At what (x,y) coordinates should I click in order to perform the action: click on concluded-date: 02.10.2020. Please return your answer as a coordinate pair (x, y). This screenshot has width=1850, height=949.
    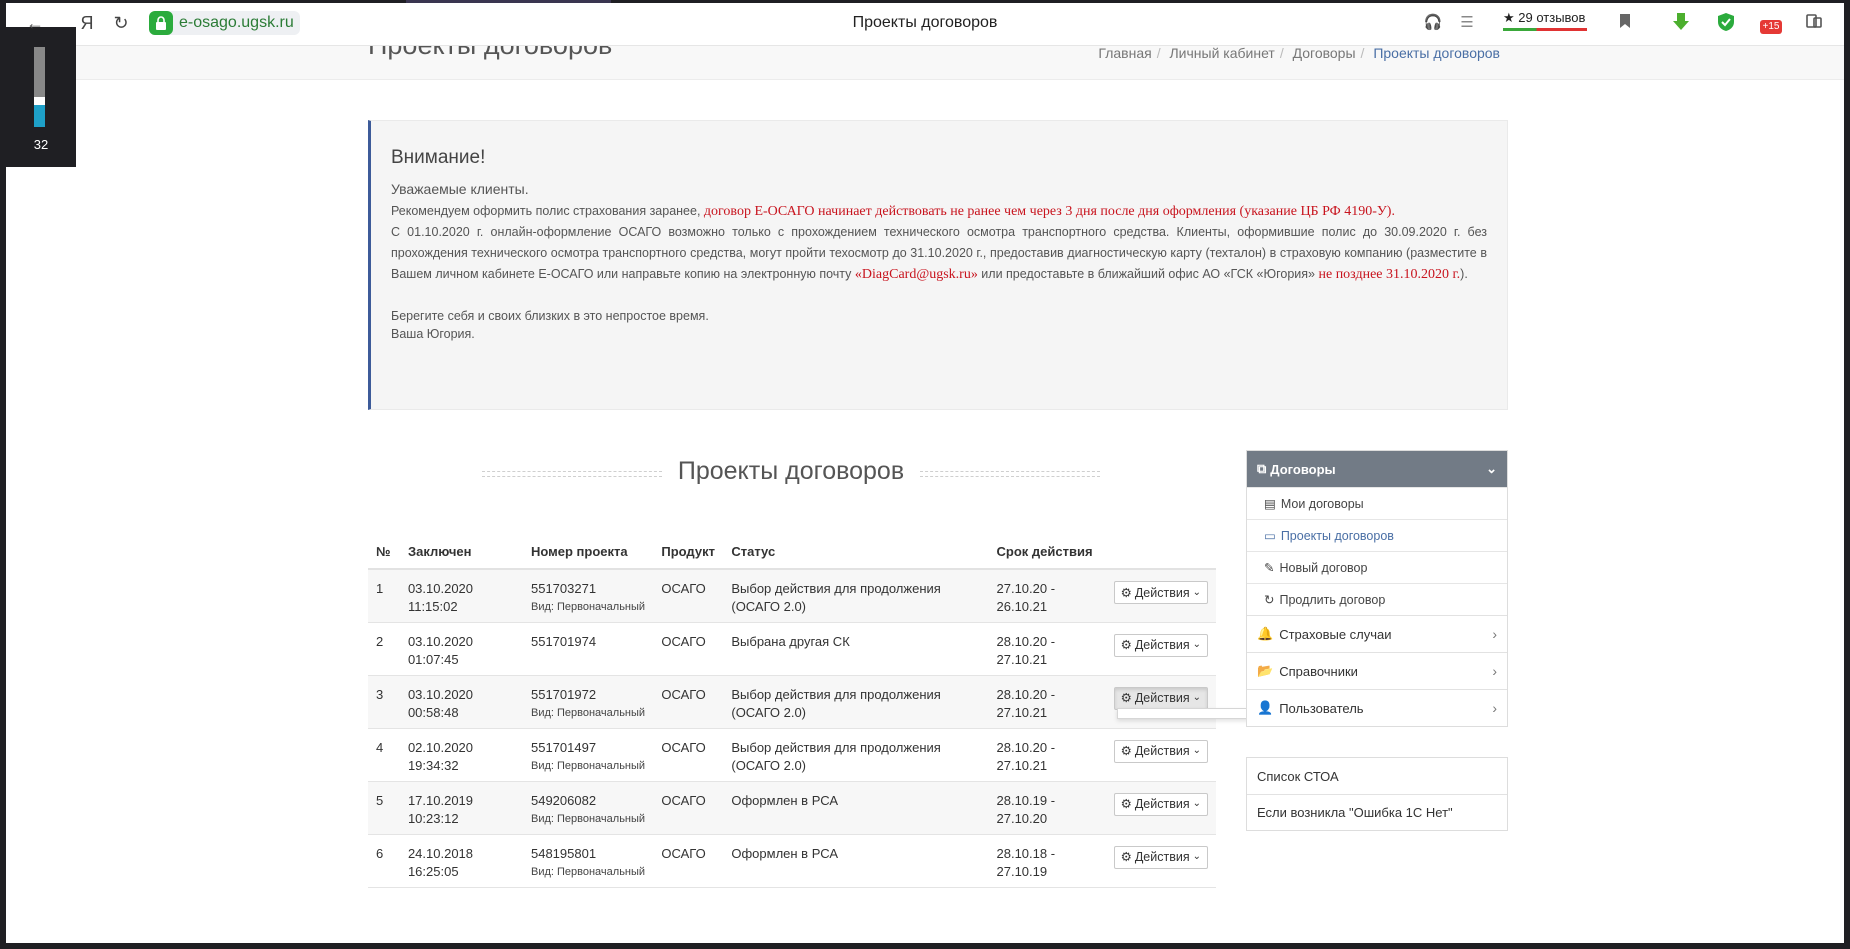
    Looking at the image, I should click on (440, 747).